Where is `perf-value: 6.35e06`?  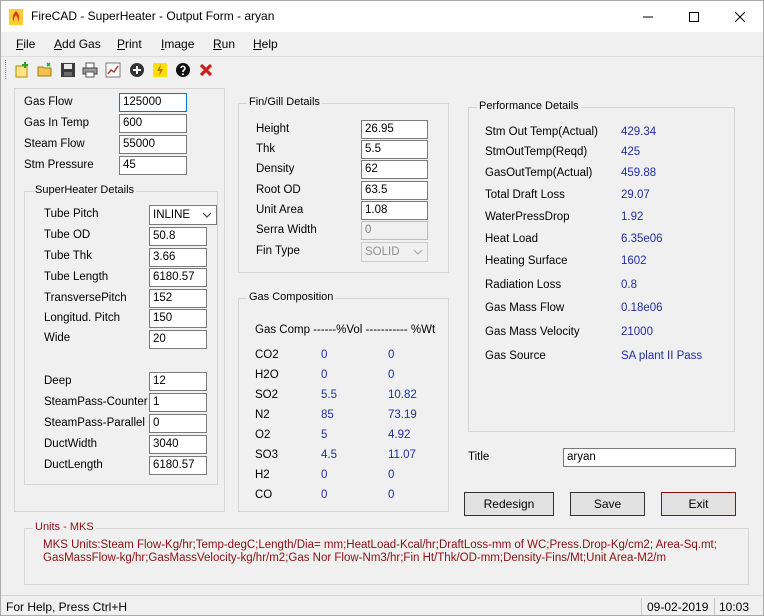 perf-value: 6.35e06 is located at coordinates (642, 239).